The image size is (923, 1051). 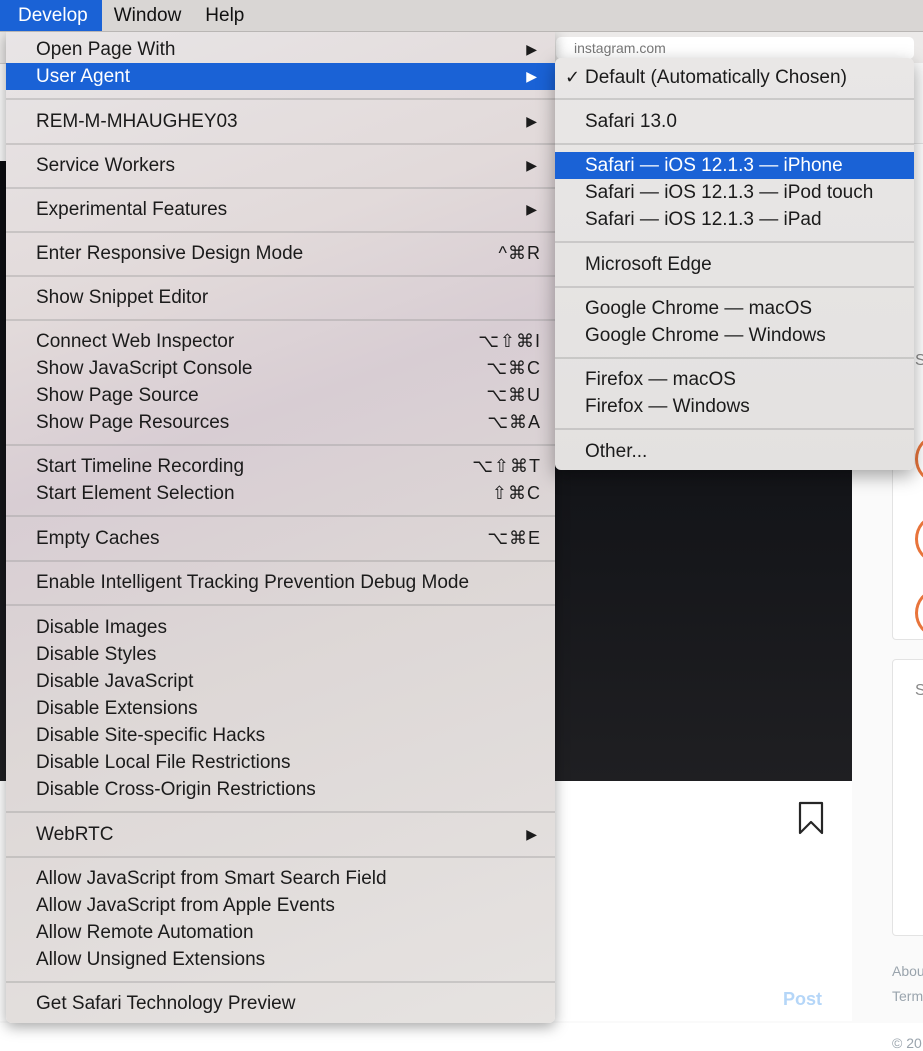 What do you see at coordinates (151, 735) in the screenshot?
I see `menu-item-label: Disable Site-specific Hacks` at bounding box center [151, 735].